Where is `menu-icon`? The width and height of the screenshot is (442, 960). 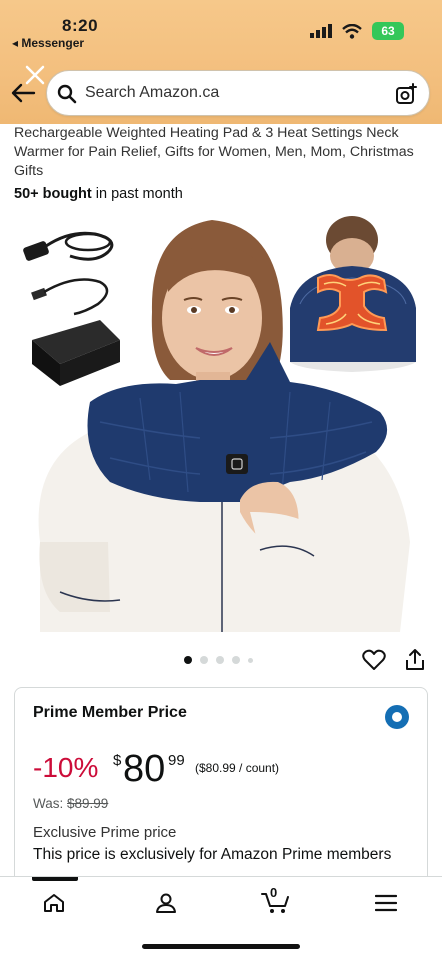
menu-icon is located at coordinates (386, 903).